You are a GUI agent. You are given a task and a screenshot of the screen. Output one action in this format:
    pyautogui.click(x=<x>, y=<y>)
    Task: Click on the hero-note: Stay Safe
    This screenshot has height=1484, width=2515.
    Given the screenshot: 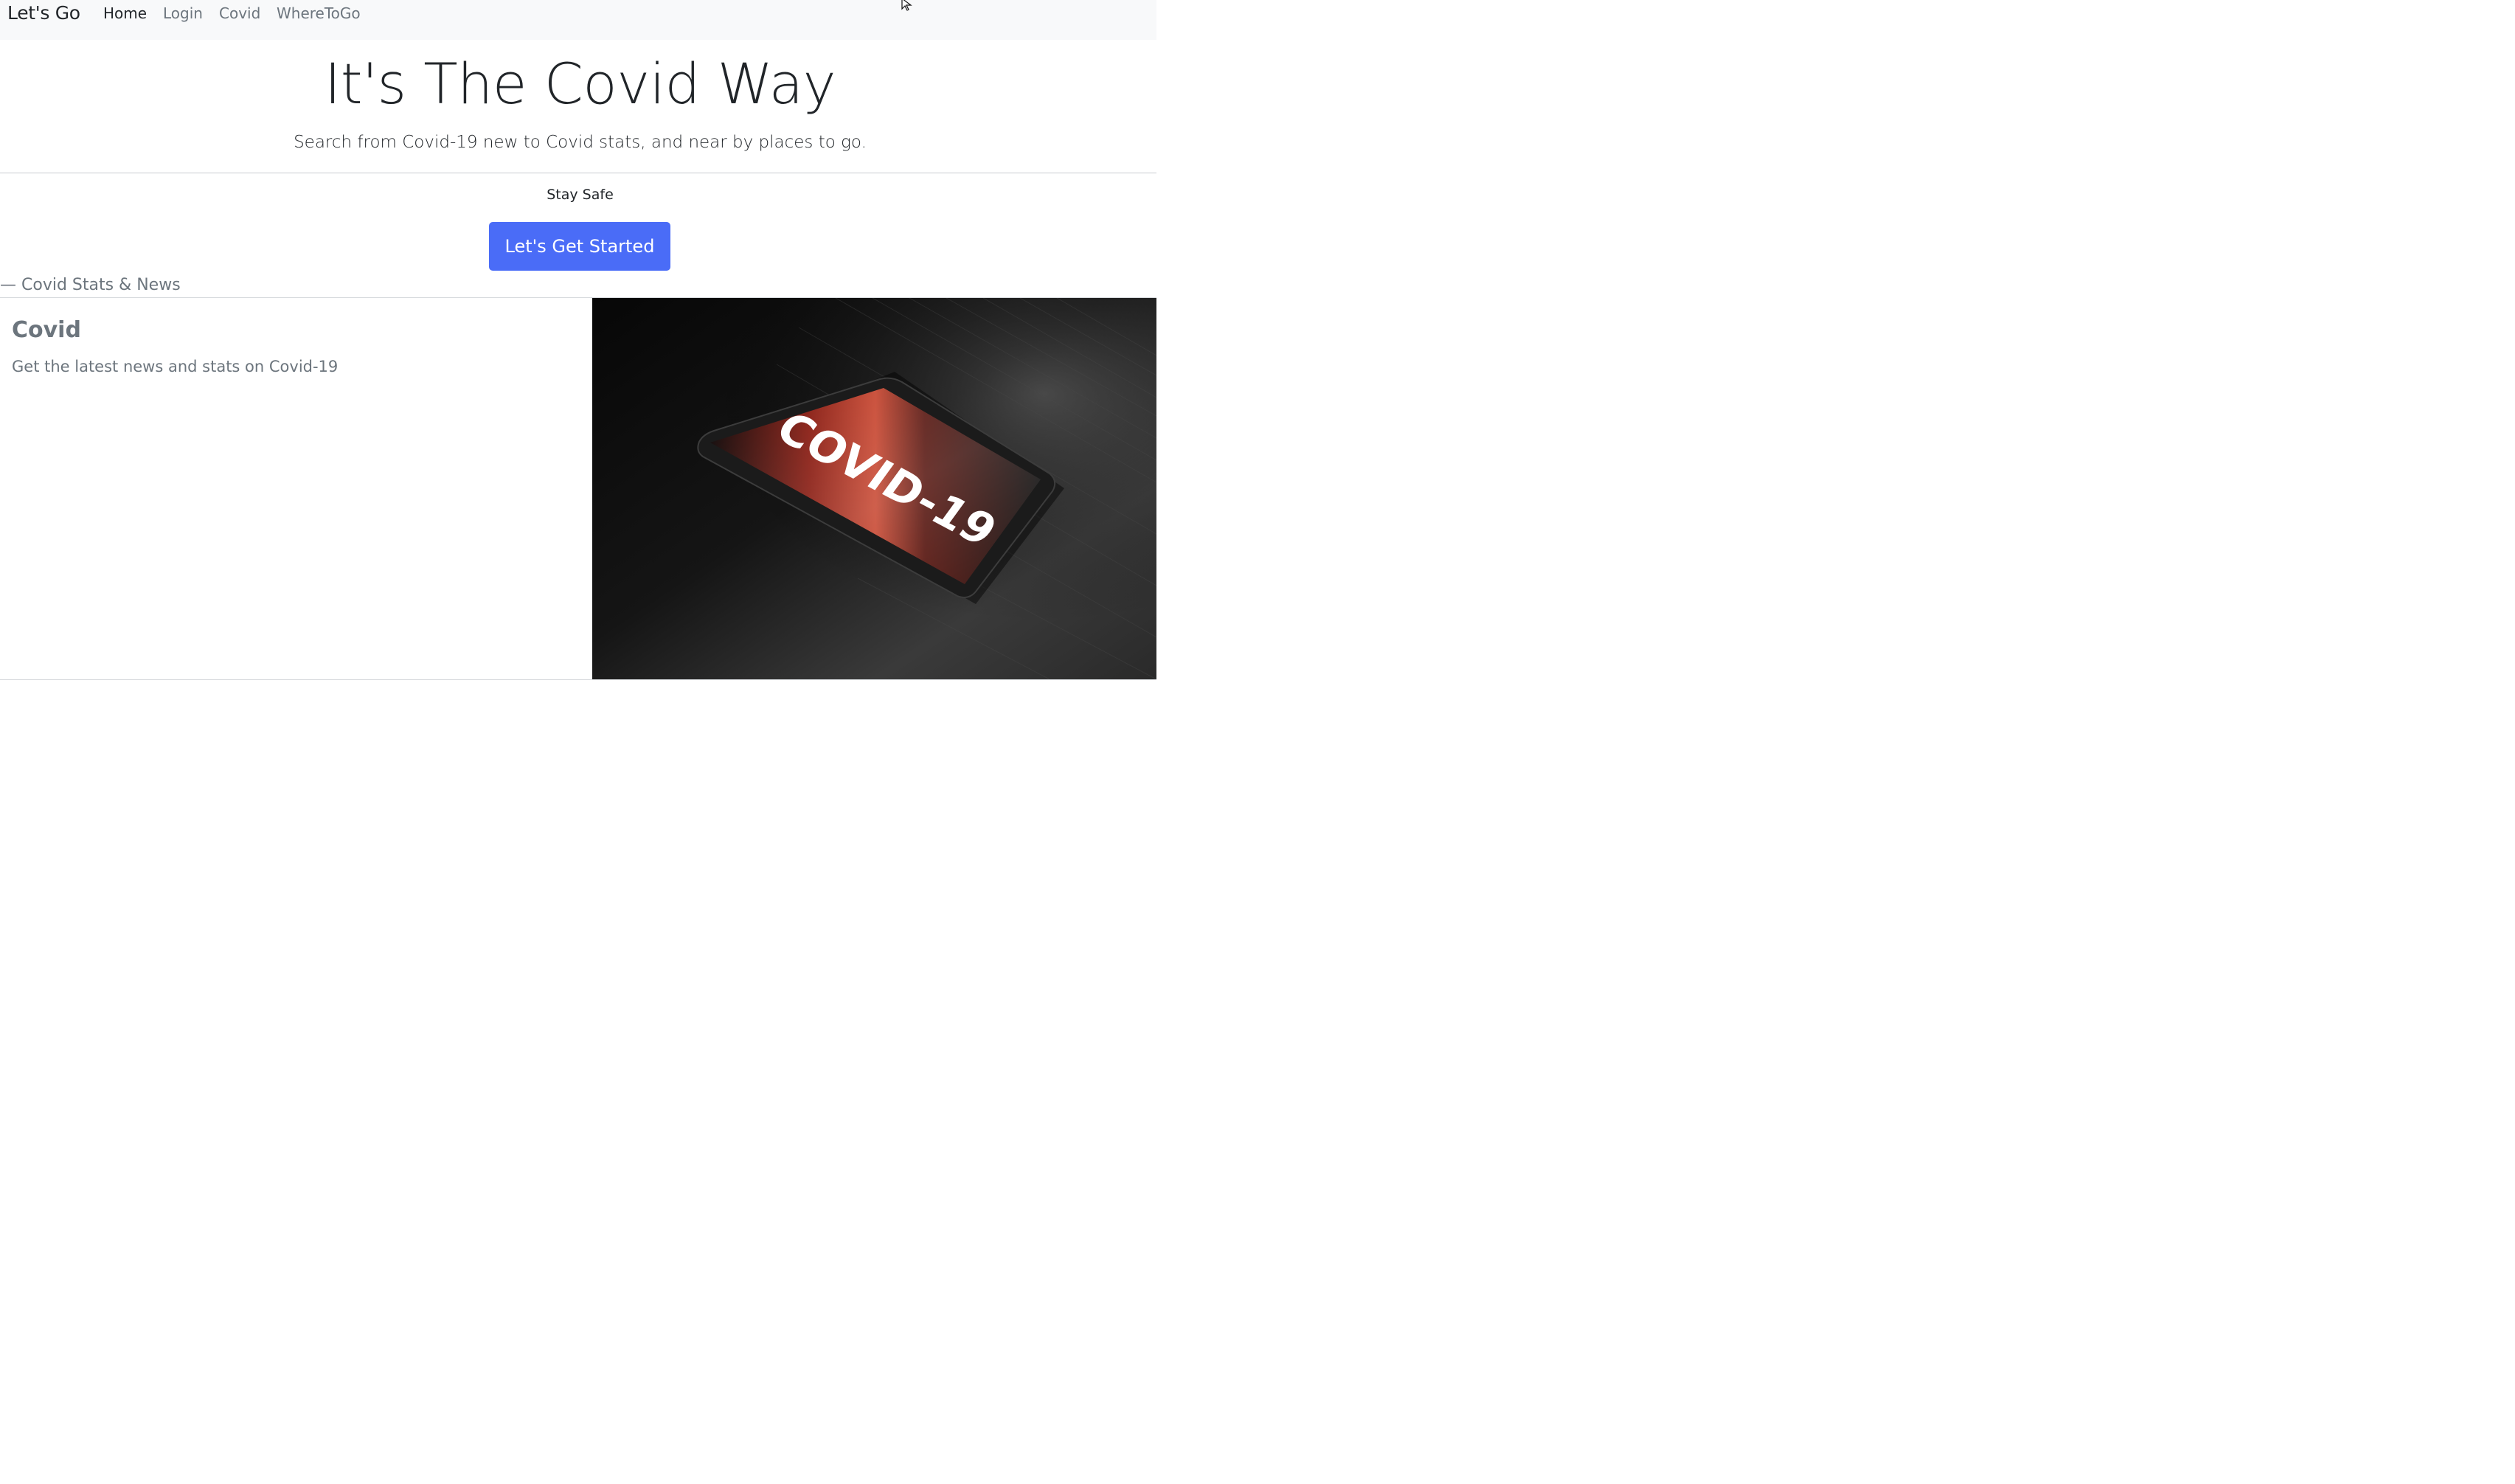 What is the action you would take?
    pyautogui.click(x=580, y=195)
    